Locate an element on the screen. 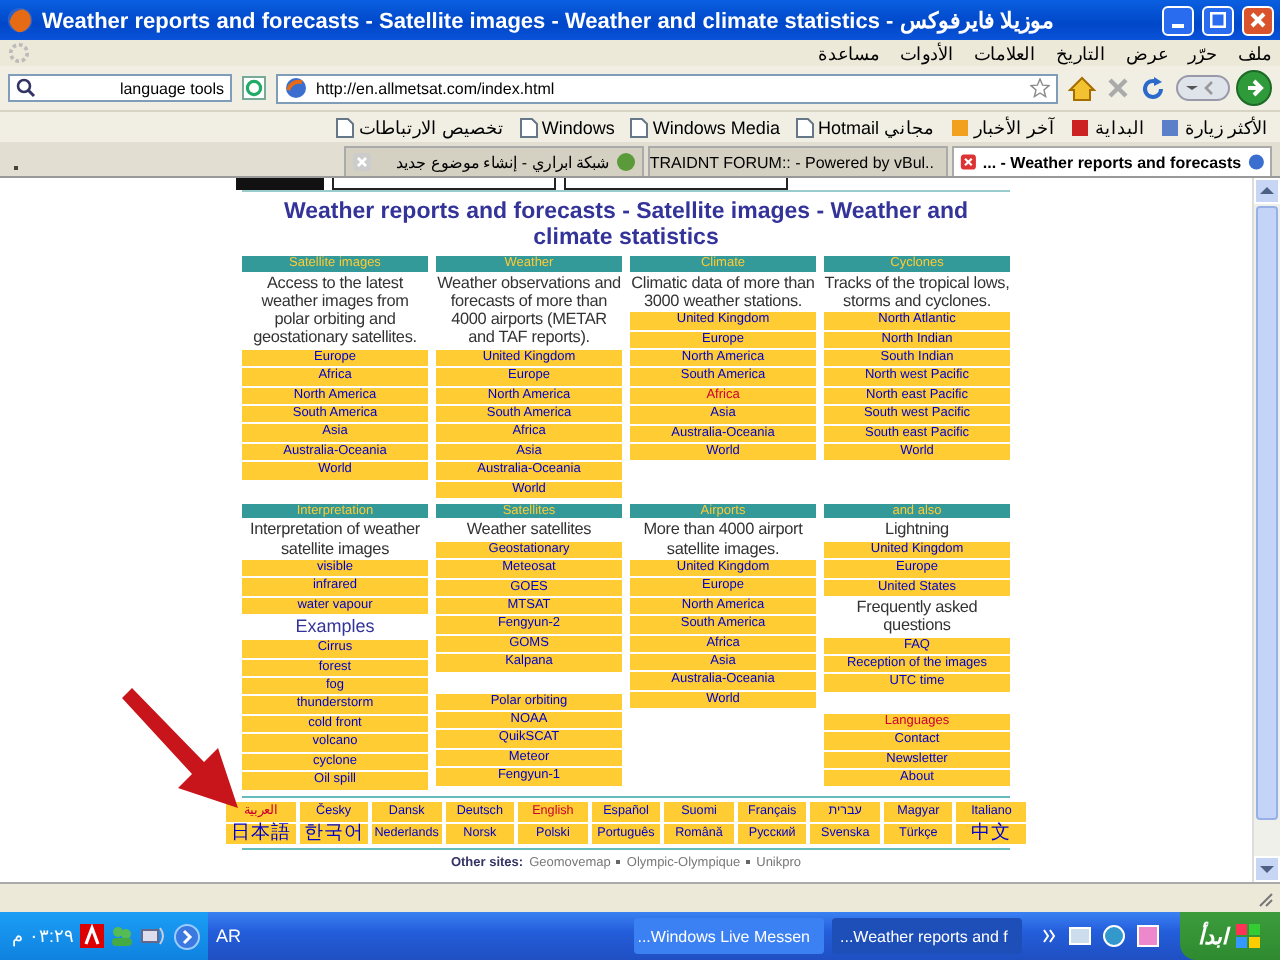  section-description: Tracks of the tropical lows, storms and cyclones. is located at coordinates (917, 292).